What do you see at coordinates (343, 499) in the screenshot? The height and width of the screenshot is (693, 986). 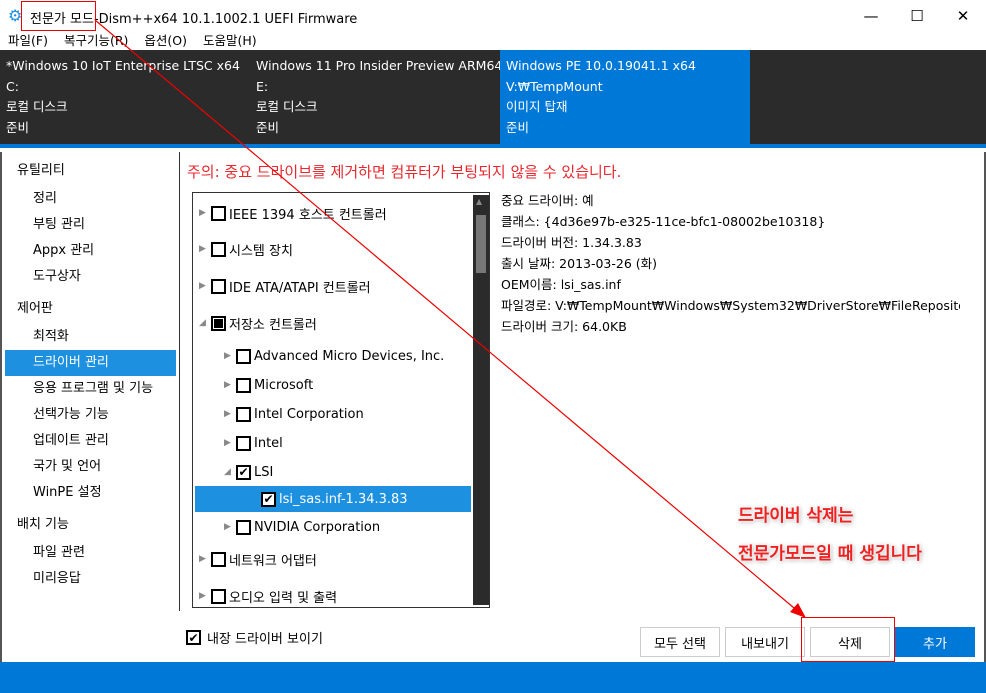 I see `tree-item-label: lsi_sas.inf-1.34.3.83` at bounding box center [343, 499].